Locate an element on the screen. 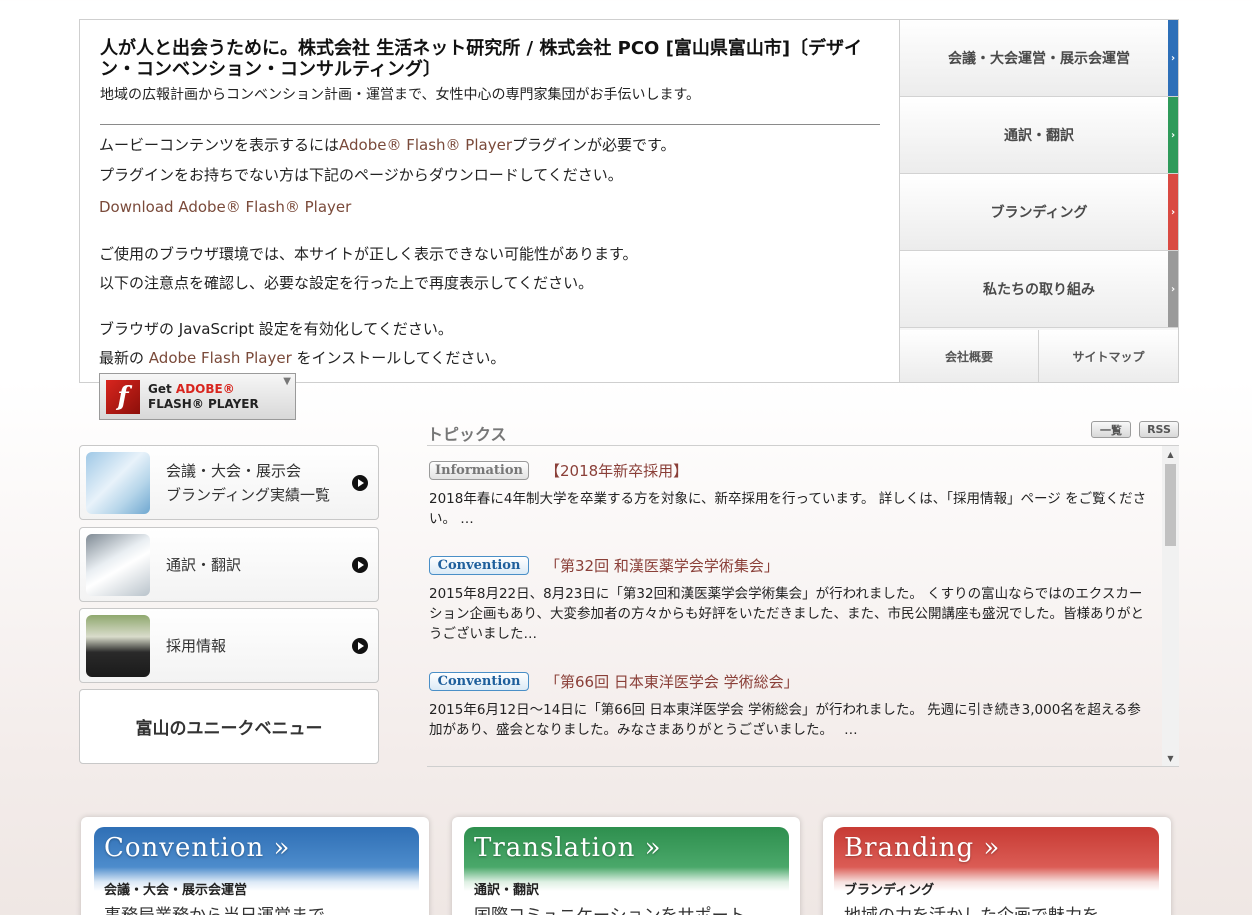 The image size is (1252, 915). topics-list-button: 一覧 is located at coordinates (1111, 429).